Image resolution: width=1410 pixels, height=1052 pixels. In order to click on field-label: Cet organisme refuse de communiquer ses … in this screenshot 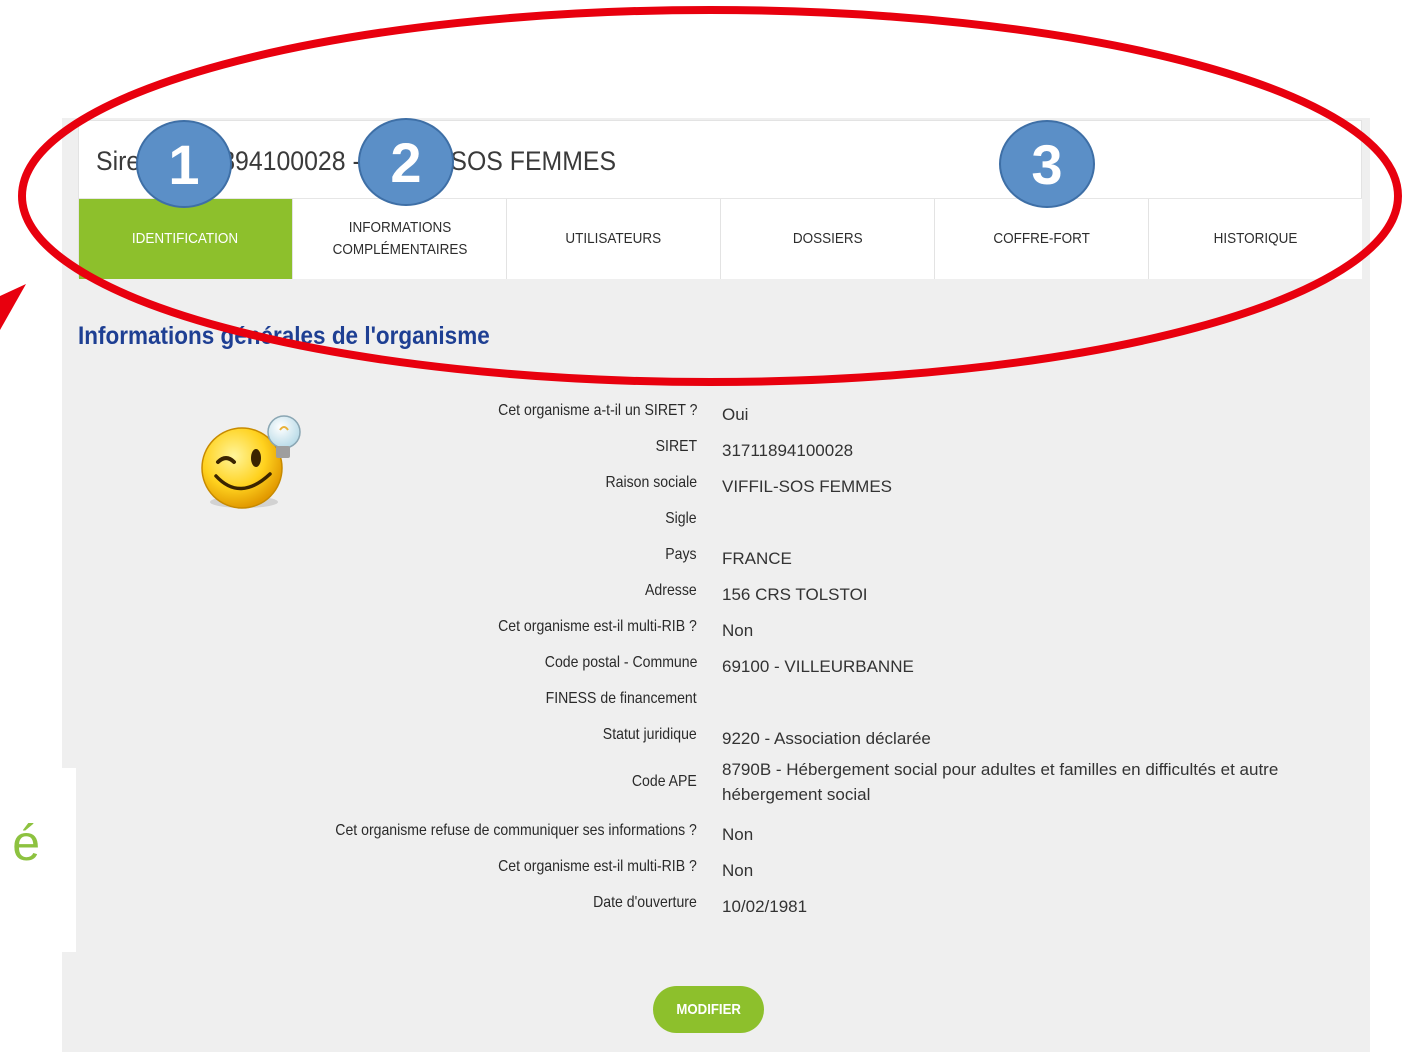, I will do `click(516, 830)`.